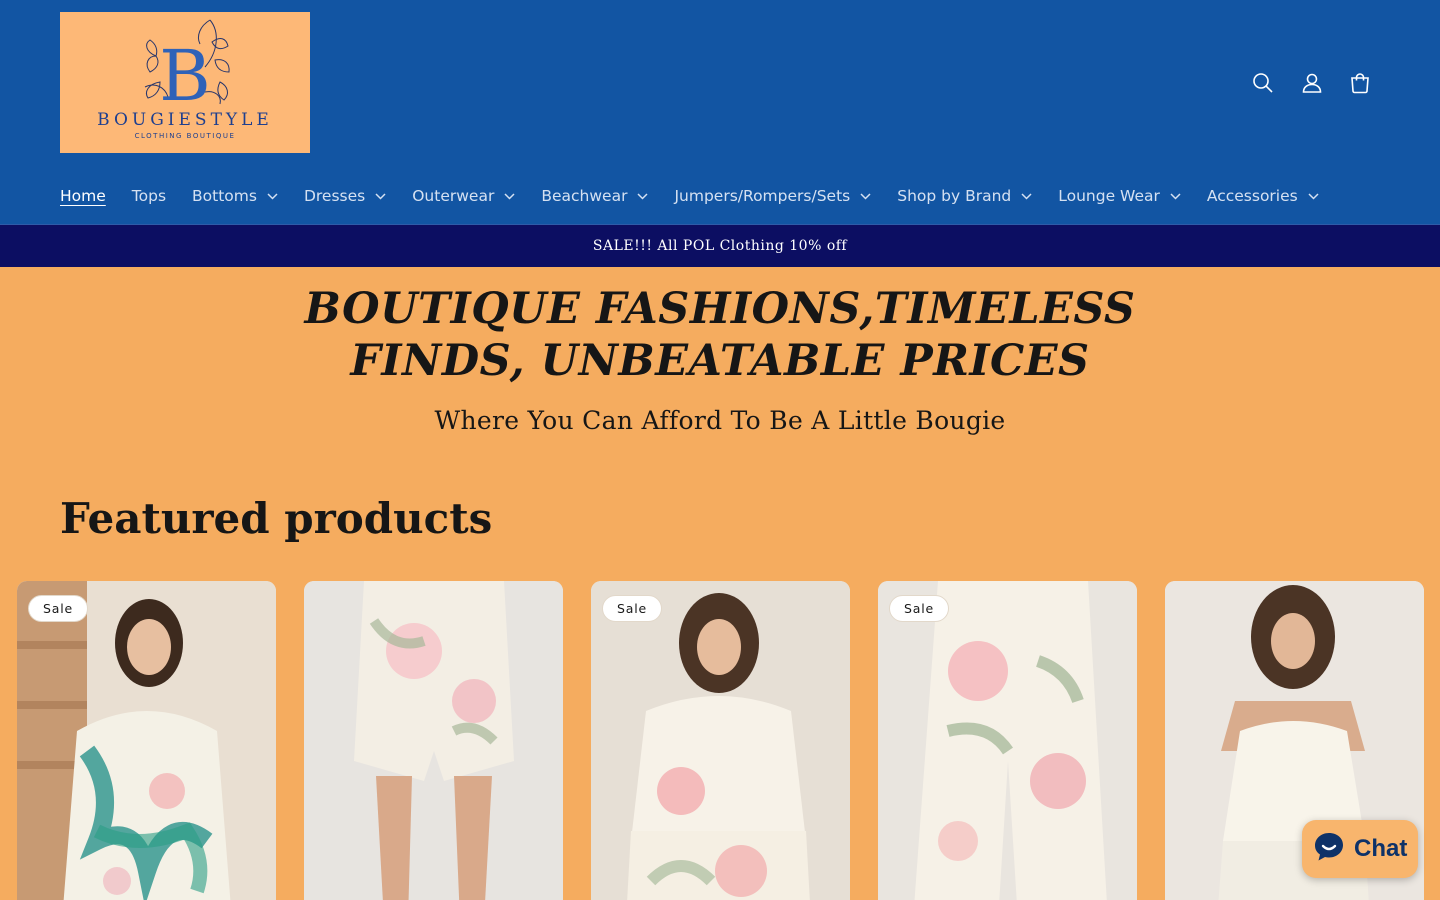 The width and height of the screenshot is (1440, 900). I want to click on nav-label: Beachwear, so click(584, 196).